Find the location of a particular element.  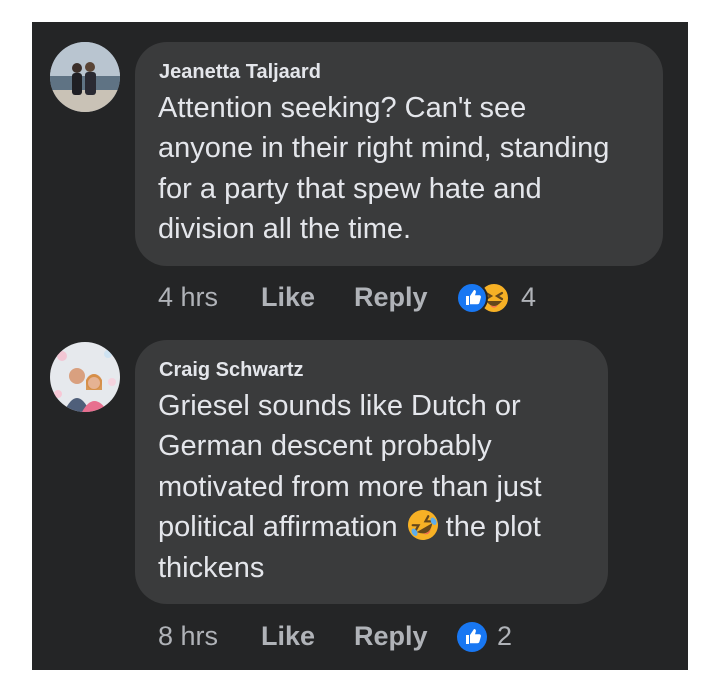

comment-text-line: thickens is located at coordinates (211, 568).